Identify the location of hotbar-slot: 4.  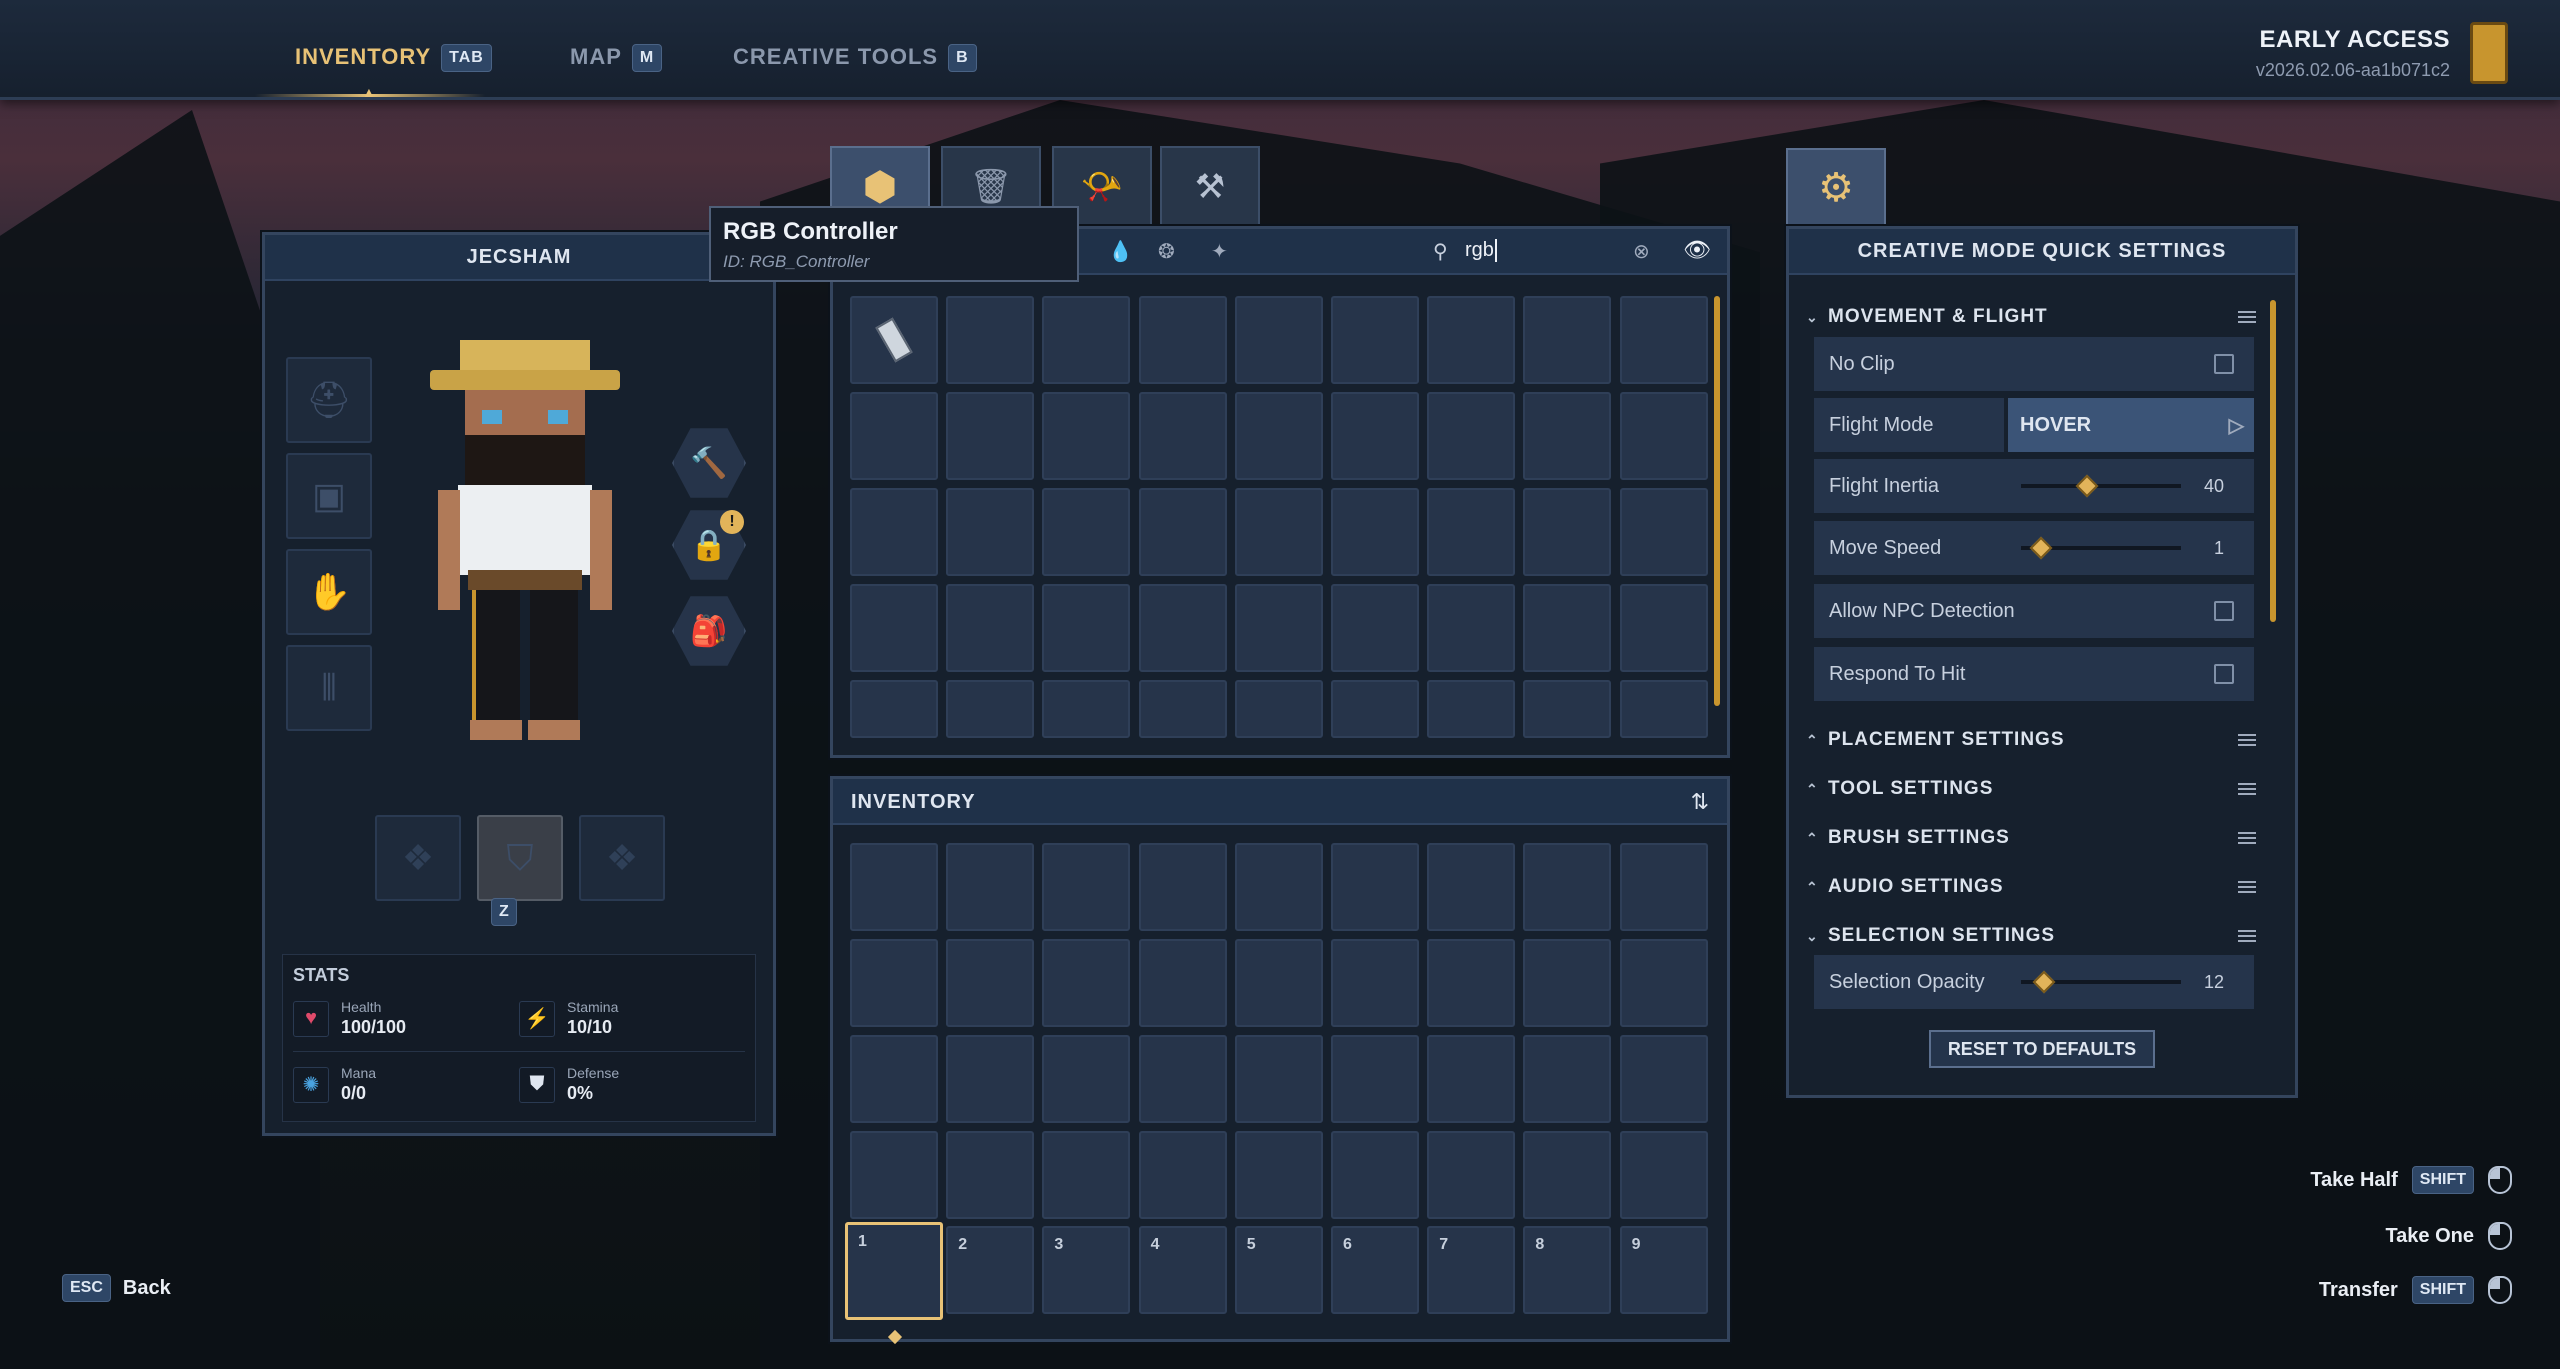
(1182, 1270).